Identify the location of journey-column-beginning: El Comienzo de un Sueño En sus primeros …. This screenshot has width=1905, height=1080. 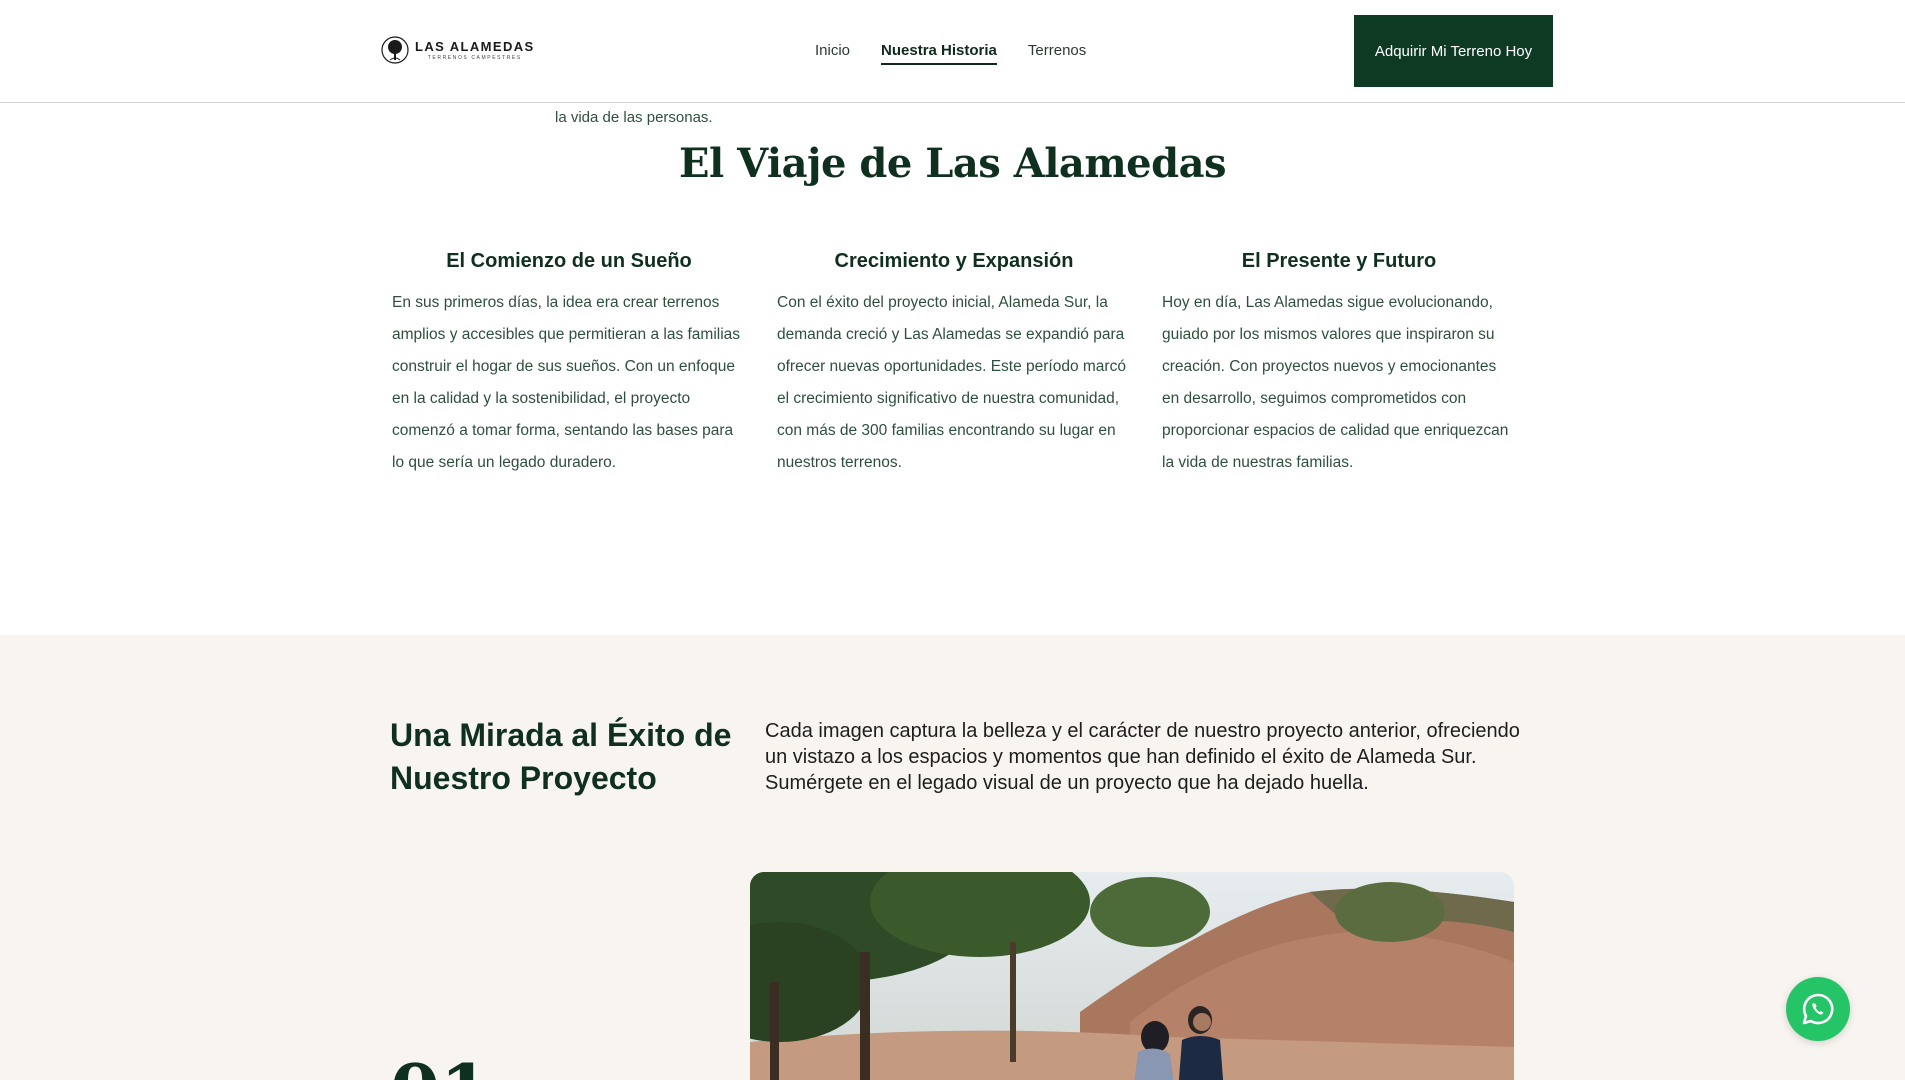
(569, 364).